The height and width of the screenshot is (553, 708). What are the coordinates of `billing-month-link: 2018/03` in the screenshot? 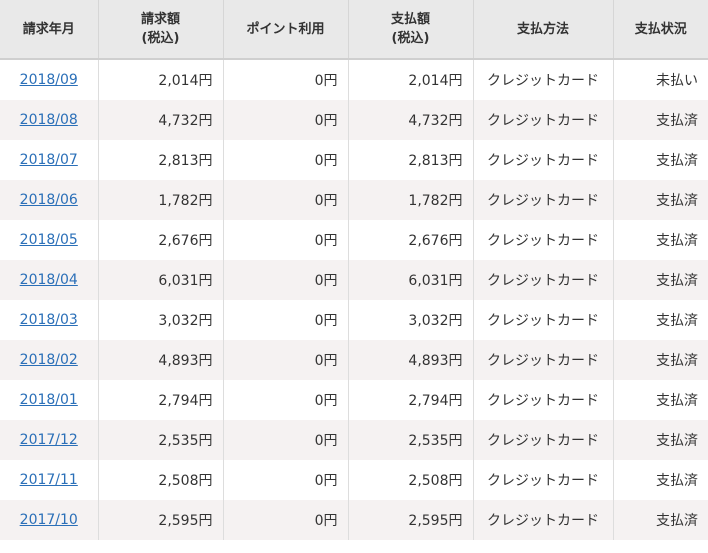 It's located at (49, 320).